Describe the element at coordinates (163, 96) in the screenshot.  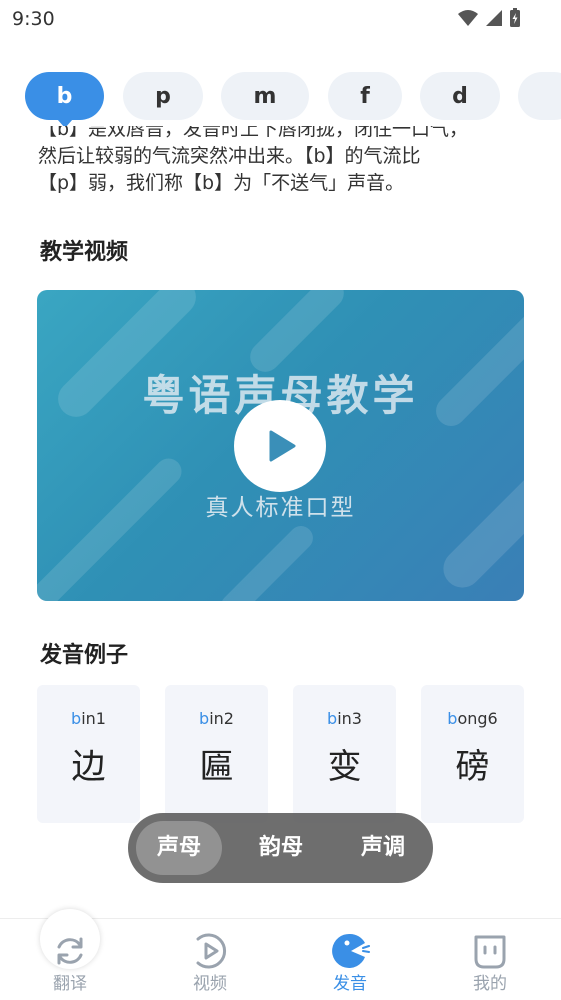
I see `chip-p: p` at that location.